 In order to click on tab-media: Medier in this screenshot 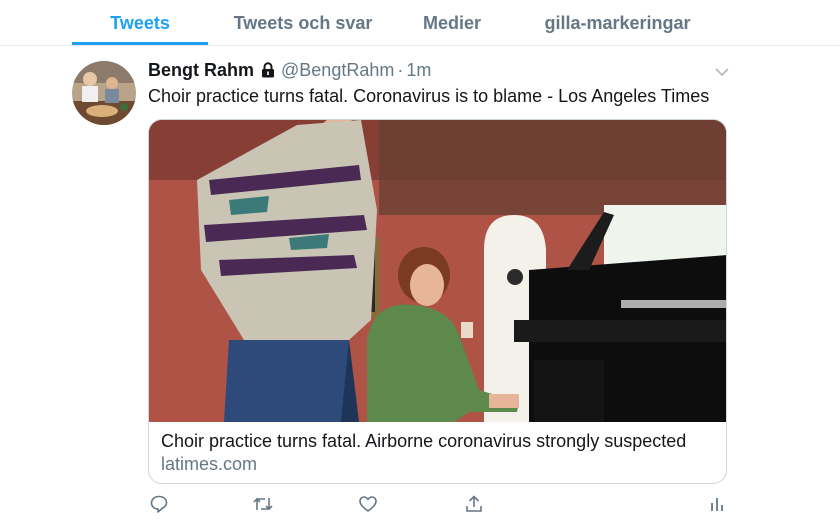, I will do `click(452, 23)`.